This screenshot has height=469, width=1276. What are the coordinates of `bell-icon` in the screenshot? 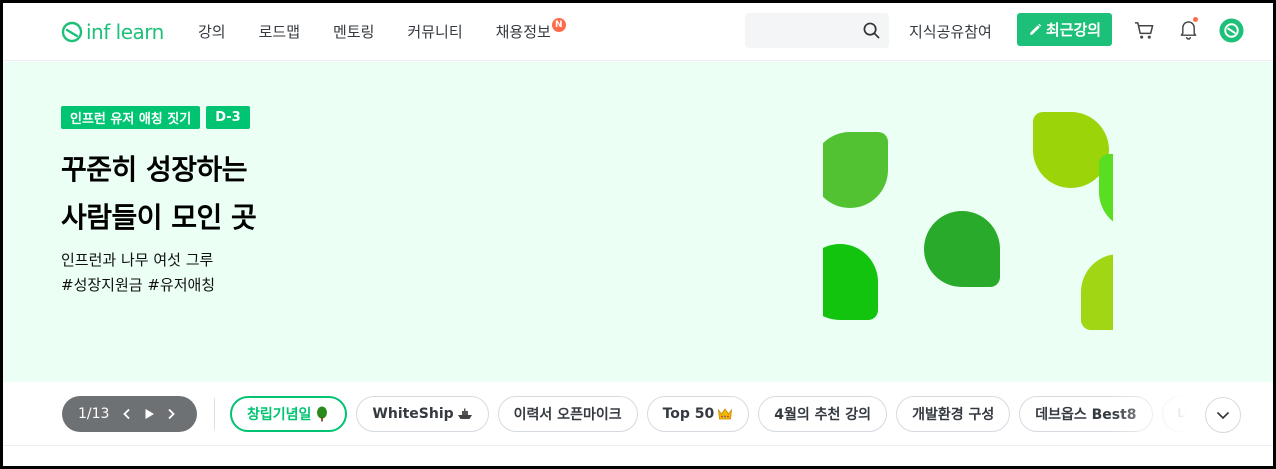 It's located at (1188, 29).